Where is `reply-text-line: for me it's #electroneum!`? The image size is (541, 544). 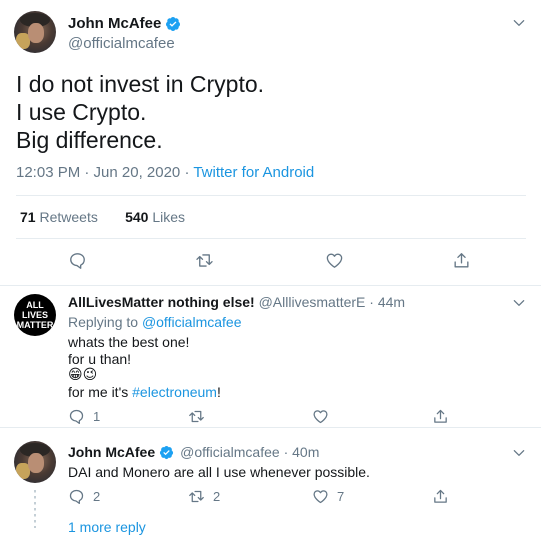
reply-text-line: for me it's #electroneum! is located at coordinates (144, 392).